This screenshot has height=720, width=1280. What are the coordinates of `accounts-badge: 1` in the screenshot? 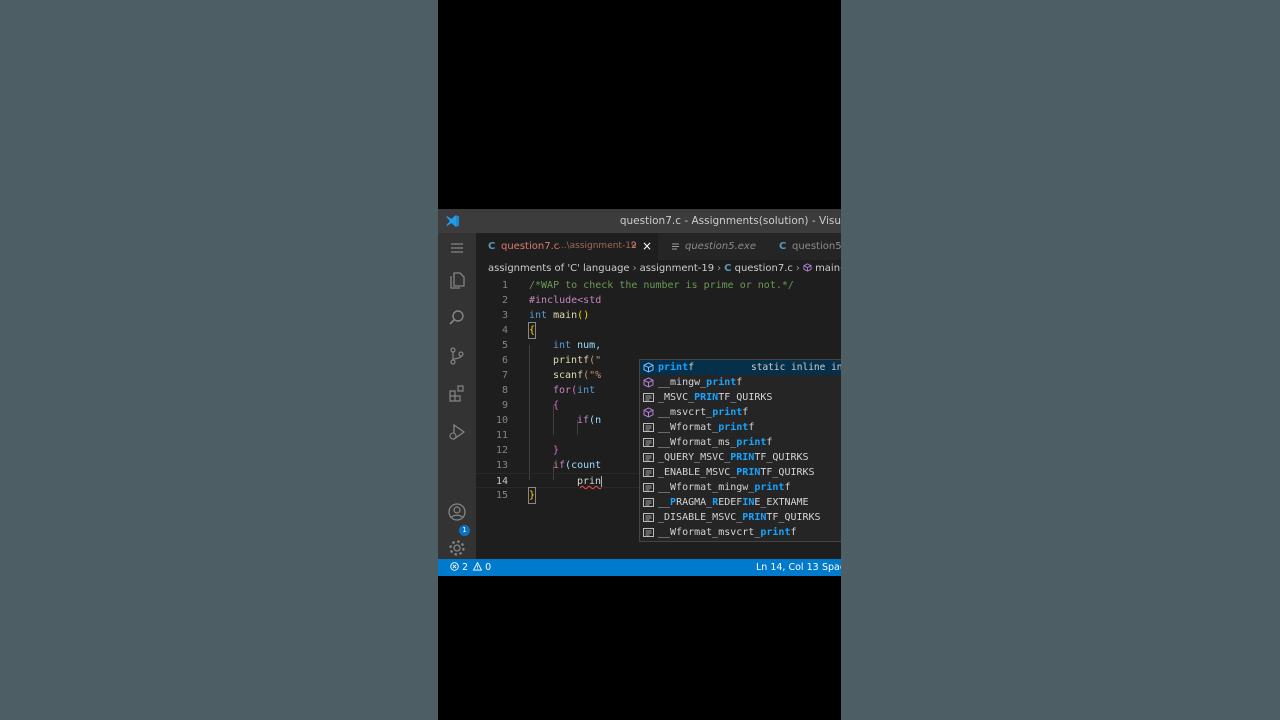 It's located at (464, 530).